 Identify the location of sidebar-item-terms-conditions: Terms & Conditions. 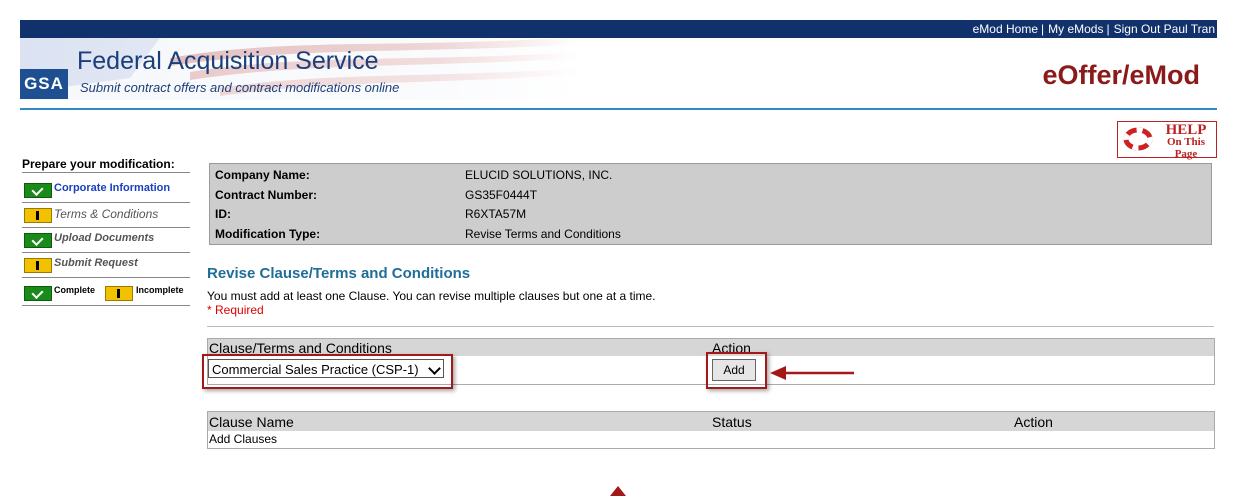
(106, 215).